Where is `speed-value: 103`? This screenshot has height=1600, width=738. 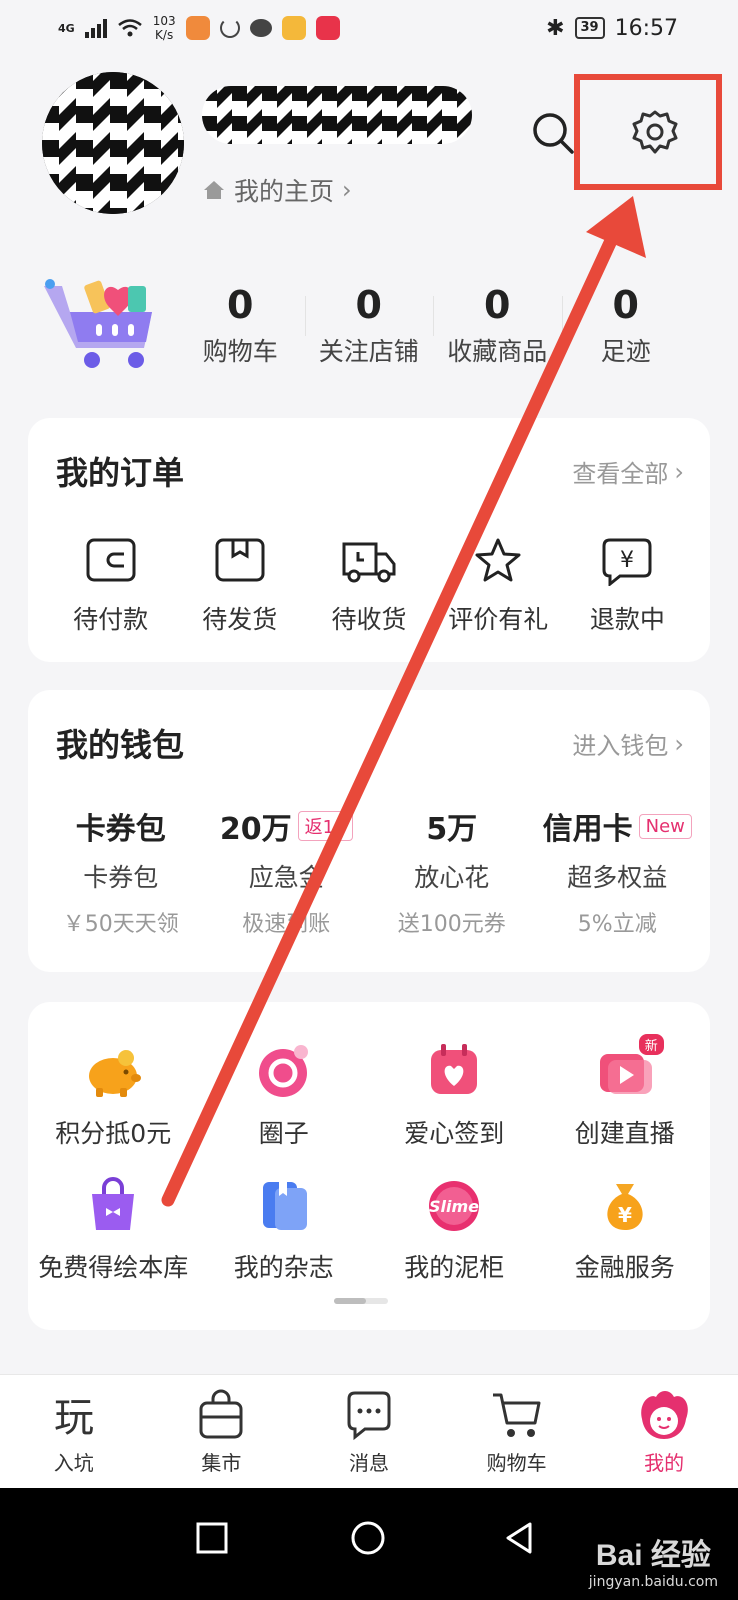
speed-value: 103 is located at coordinates (164, 21).